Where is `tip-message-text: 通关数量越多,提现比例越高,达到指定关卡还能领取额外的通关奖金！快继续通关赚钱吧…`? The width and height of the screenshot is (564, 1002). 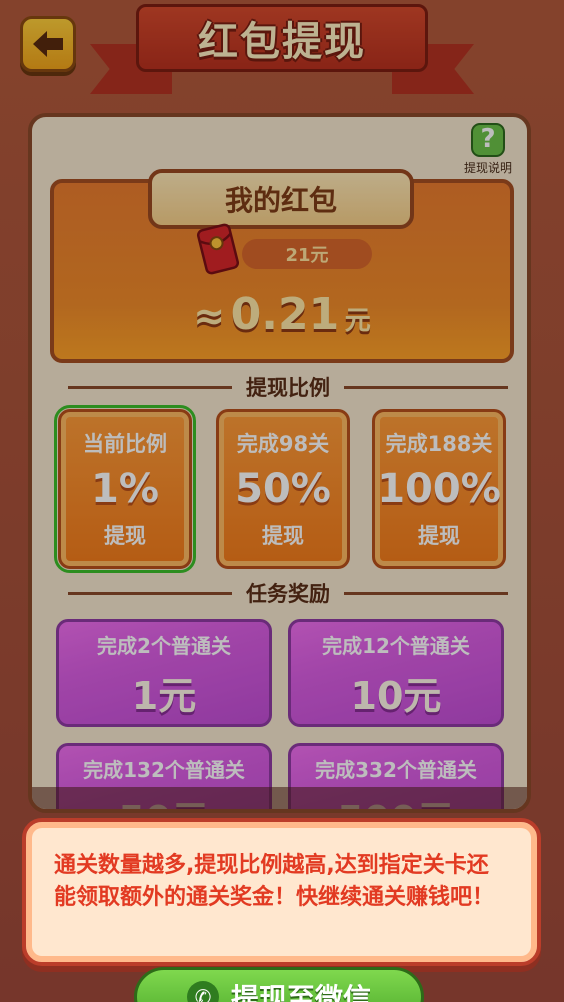 tip-message-text: 通关数量越多,提现比例越高,达到指定关卡还能领取额外的通关奖金！快继续通关赚钱吧… is located at coordinates (274, 881).